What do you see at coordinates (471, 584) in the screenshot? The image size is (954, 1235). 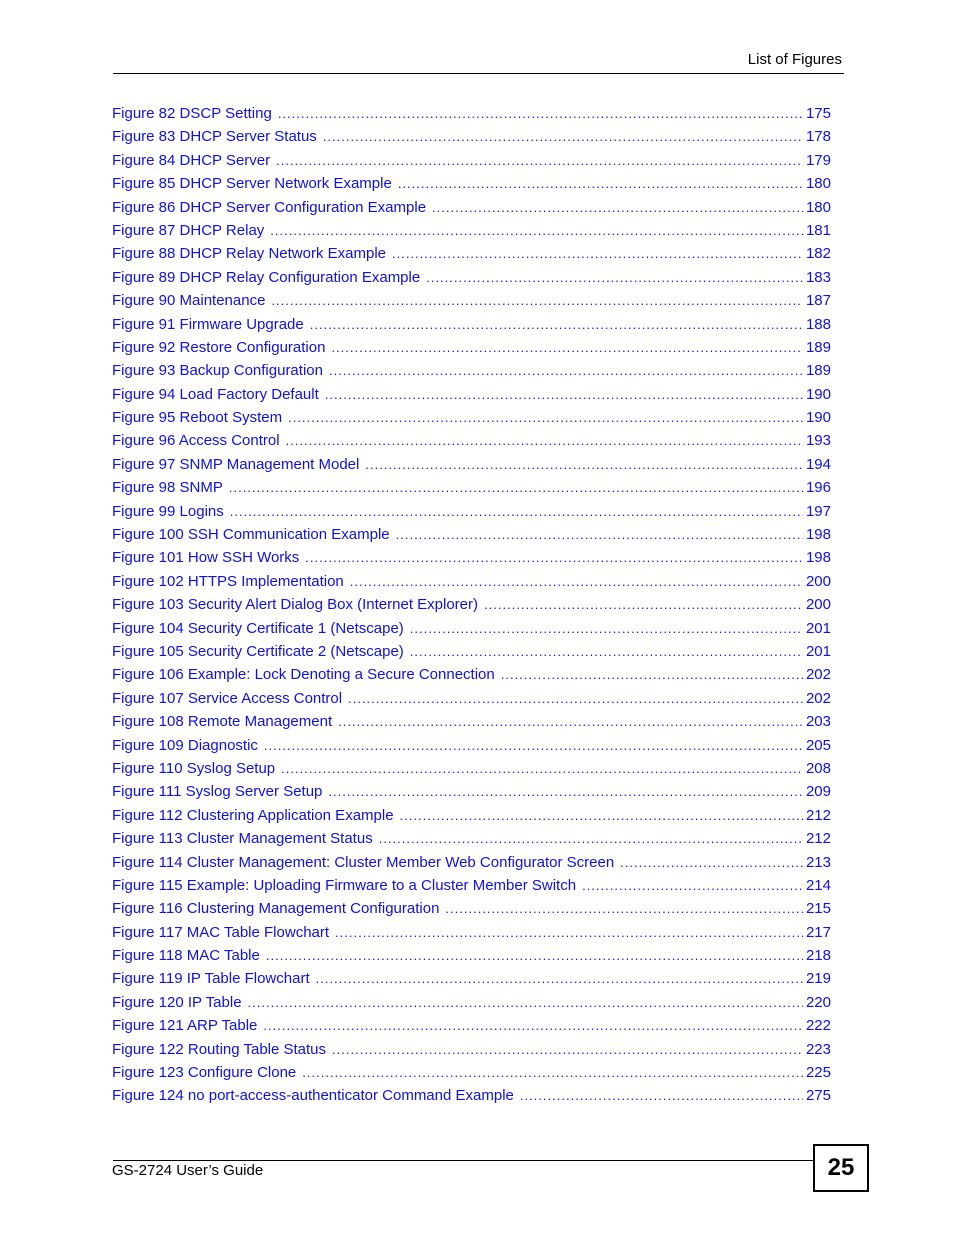 I see `toc-entry: Figure 102 HTTPS Implementation 200` at bounding box center [471, 584].